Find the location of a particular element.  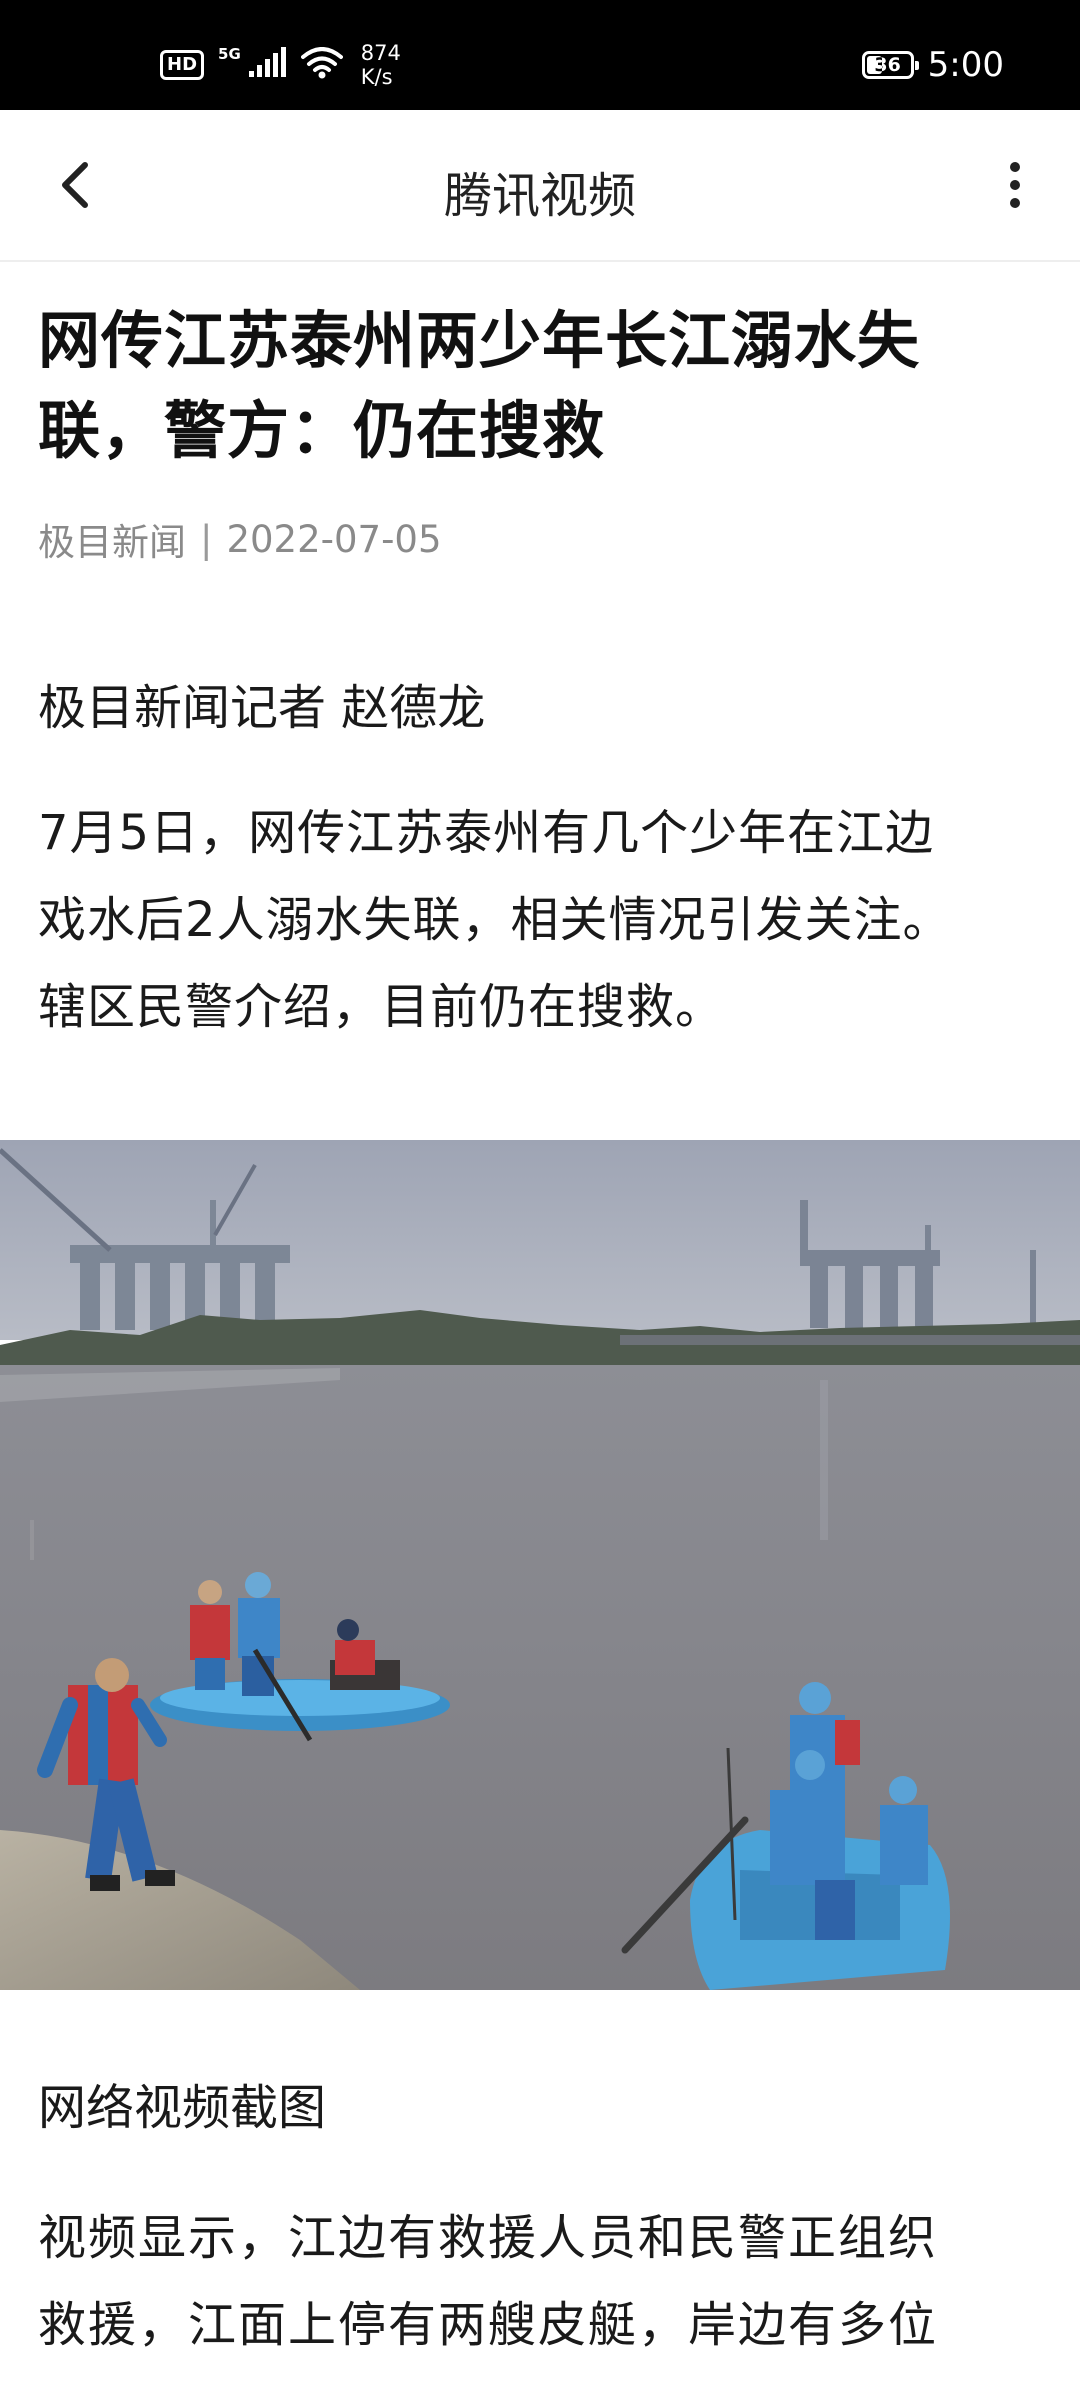

signal-icon is located at coordinates (267, 65).